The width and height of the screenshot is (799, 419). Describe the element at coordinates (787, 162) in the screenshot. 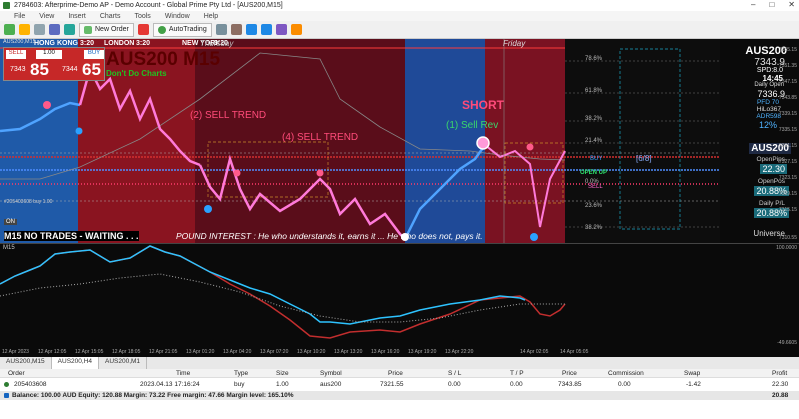

I see `price-axis-label: 7327.15` at that location.